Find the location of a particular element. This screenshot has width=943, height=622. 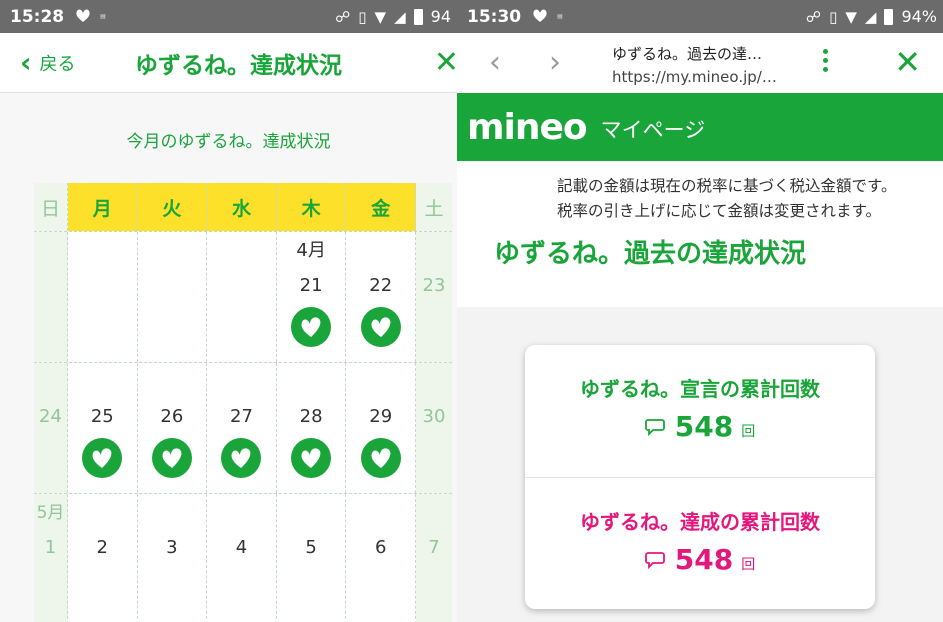

calendar-day-cell: 6 is located at coordinates (381, 558).